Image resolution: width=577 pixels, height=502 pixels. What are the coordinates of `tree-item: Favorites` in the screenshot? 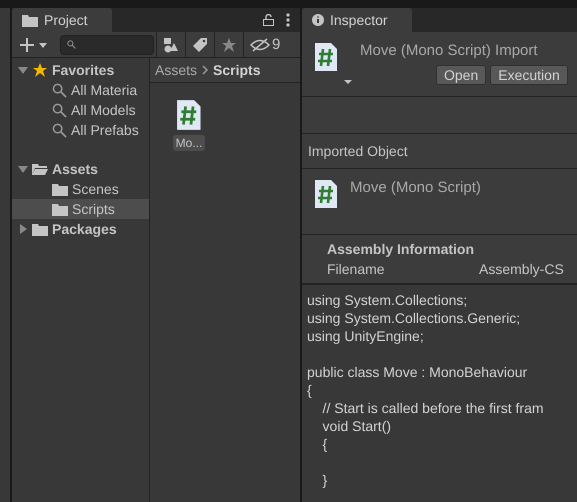 It's located at (80, 70).